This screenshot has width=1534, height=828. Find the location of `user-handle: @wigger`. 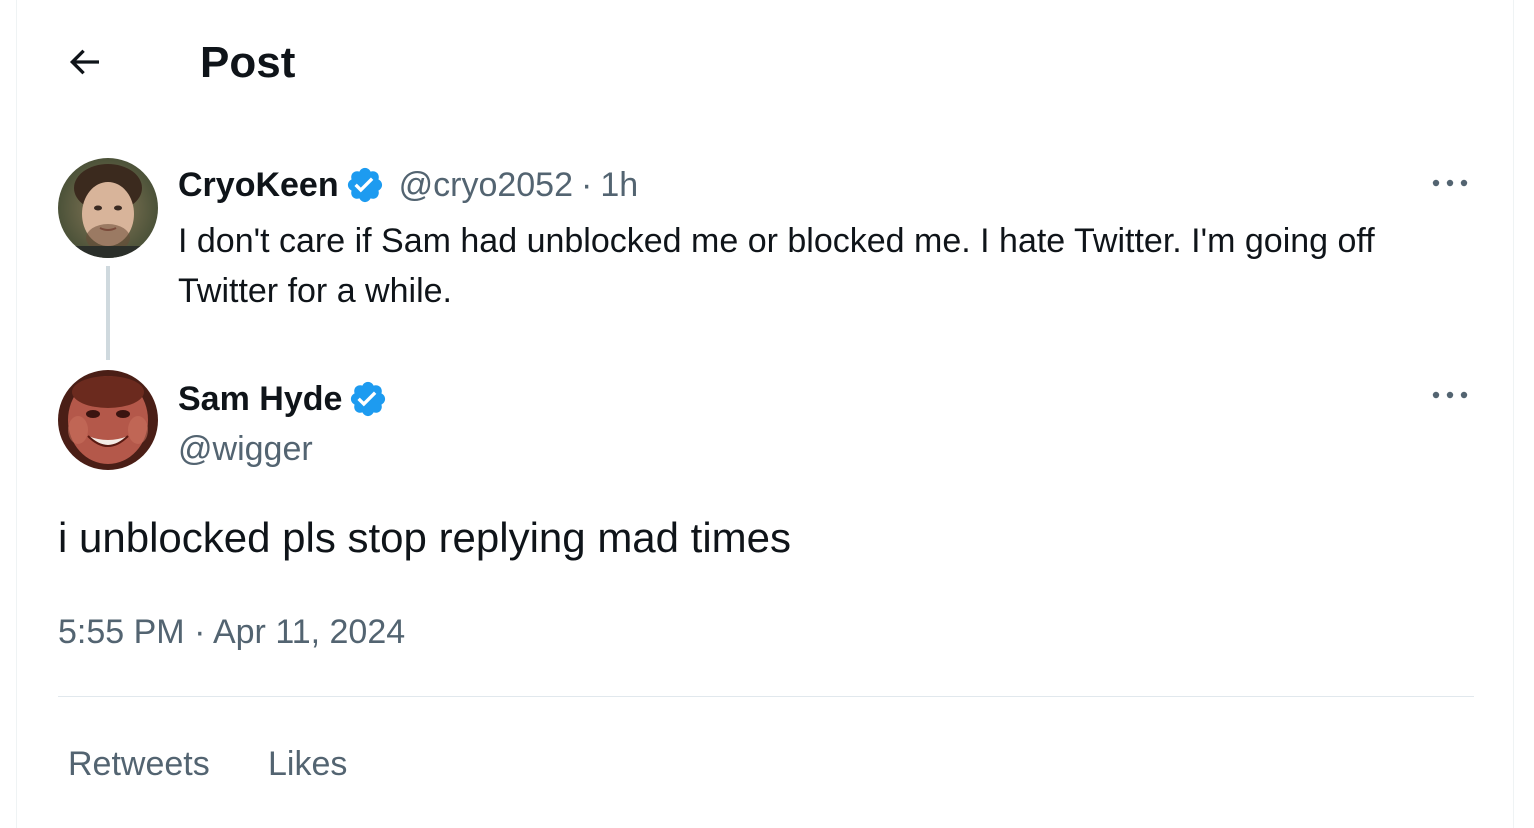

user-handle: @wigger is located at coordinates (245, 449).